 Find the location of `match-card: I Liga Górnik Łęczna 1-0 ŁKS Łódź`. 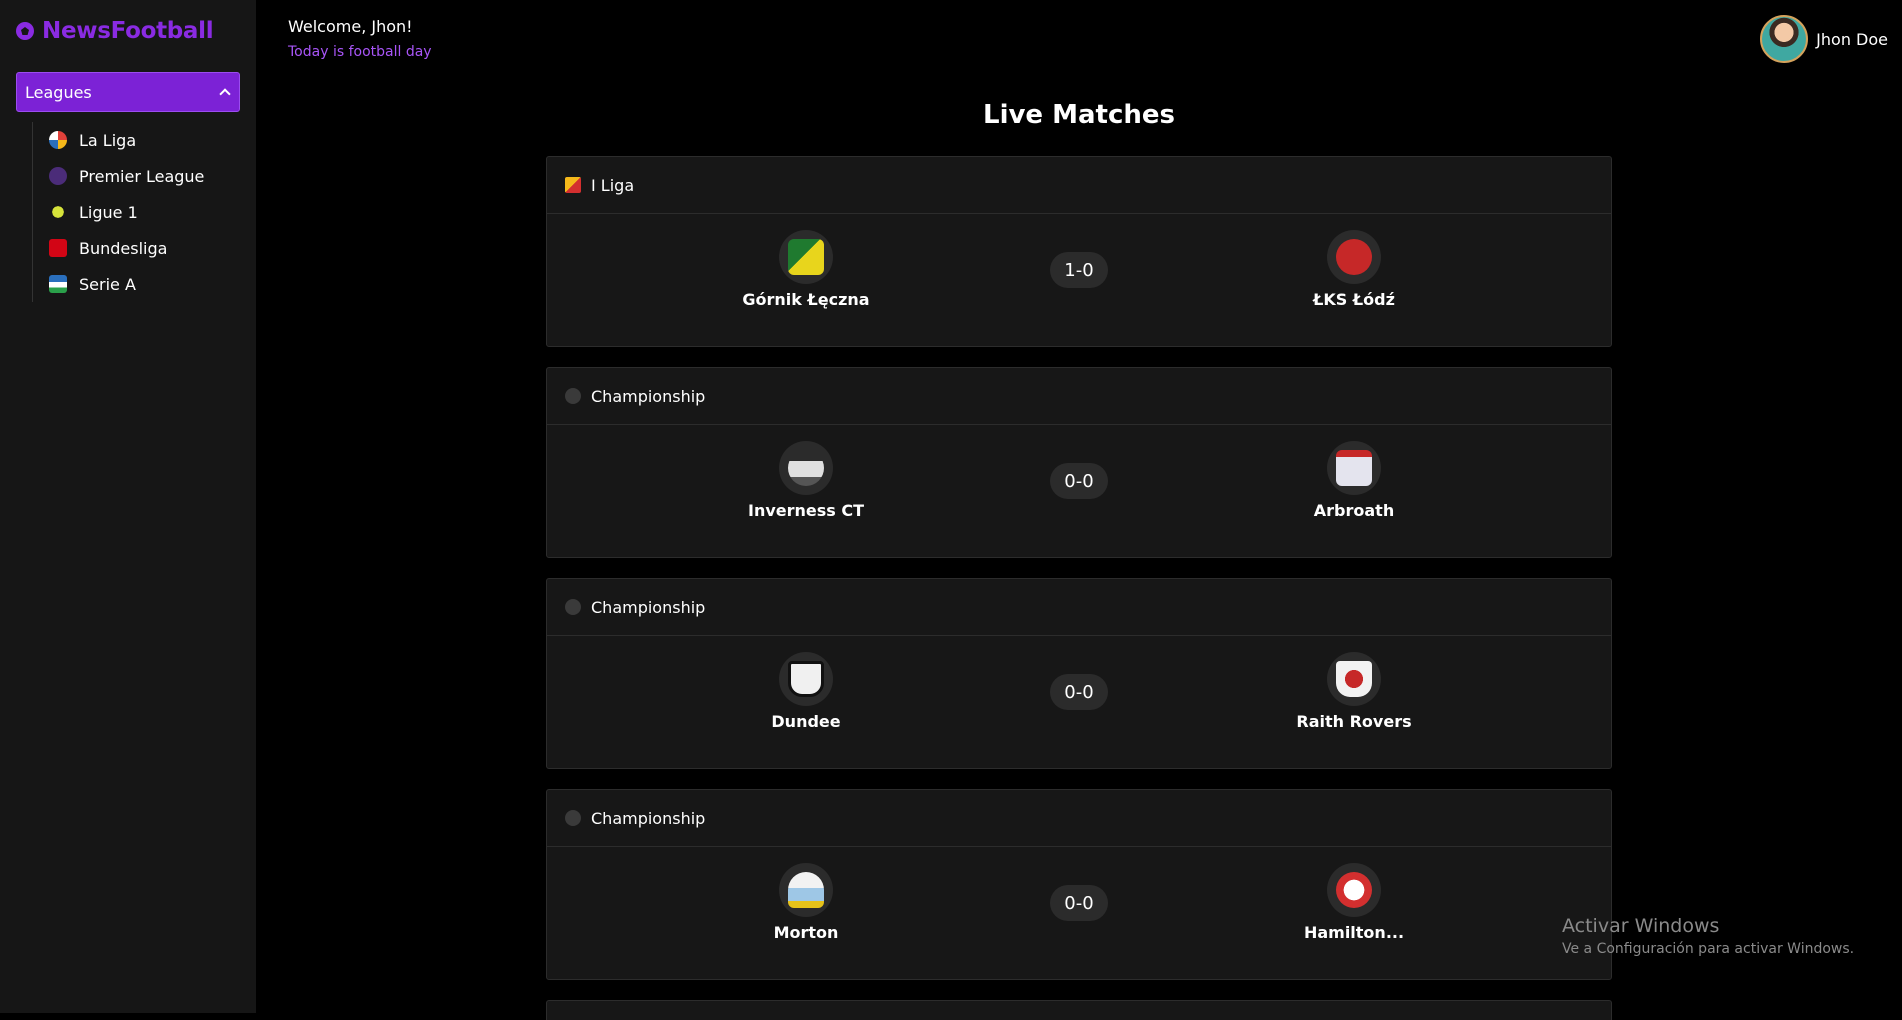

match-card: I Liga Górnik Łęczna 1-0 ŁKS Łódź is located at coordinates (1079, 251).